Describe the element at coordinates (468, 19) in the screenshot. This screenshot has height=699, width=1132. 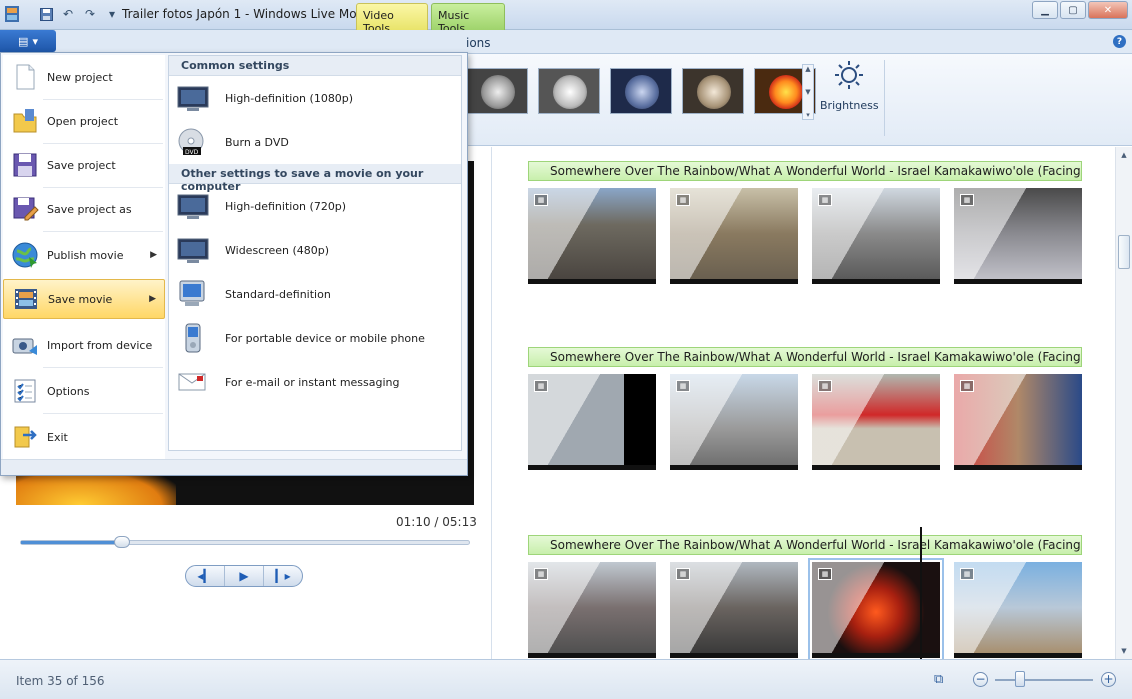
I see `context-tab-music-tools: Music Tools` at that location.